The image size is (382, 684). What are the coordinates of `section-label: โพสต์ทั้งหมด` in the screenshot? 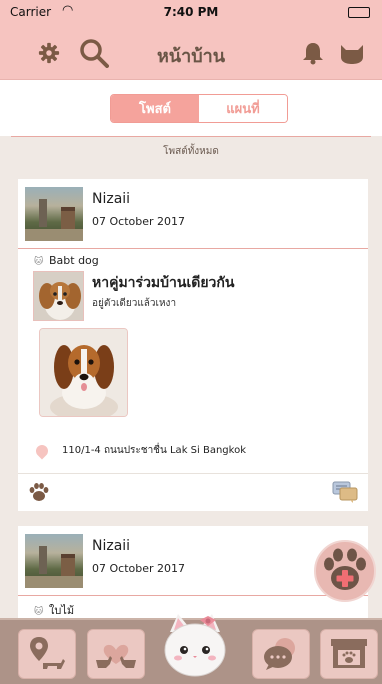 It's located at (191, 151).